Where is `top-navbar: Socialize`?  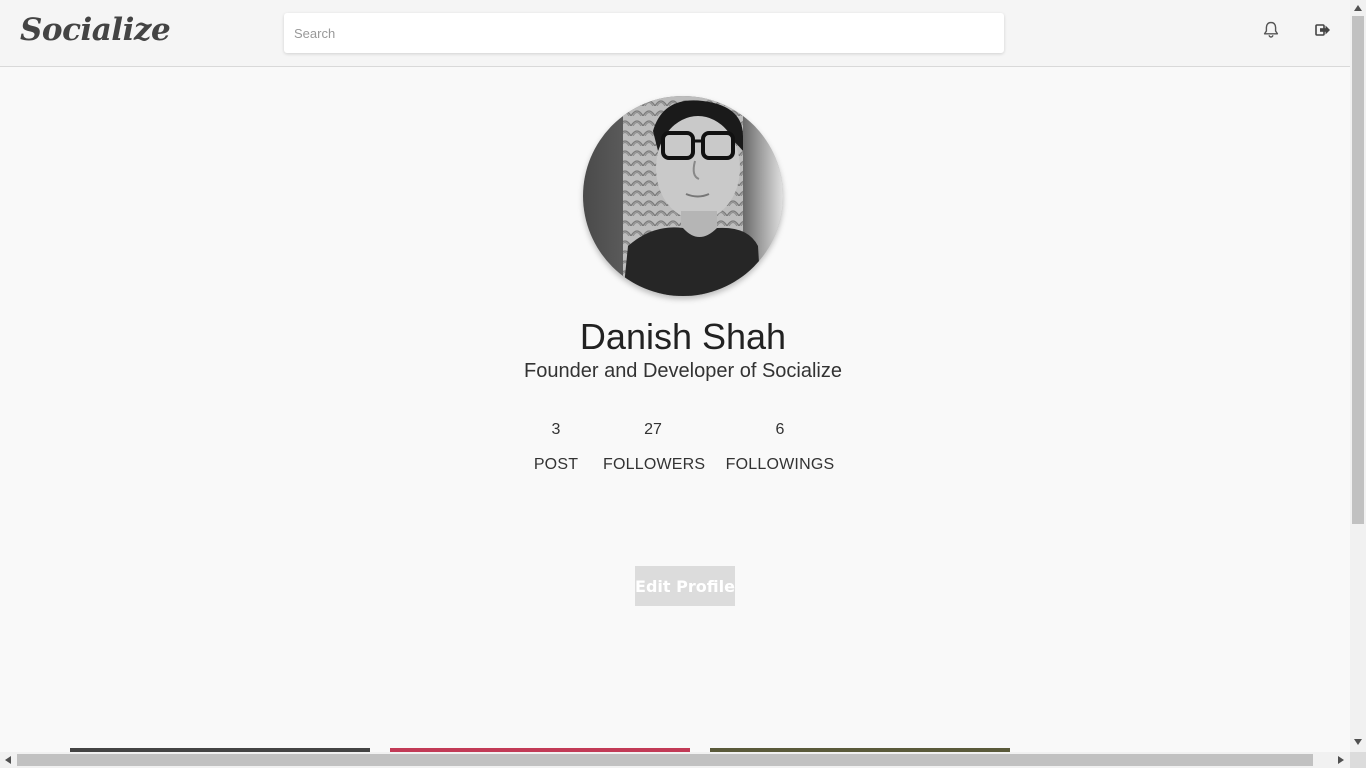
top-navbar: Socialize is located at coordinates (675, 33).